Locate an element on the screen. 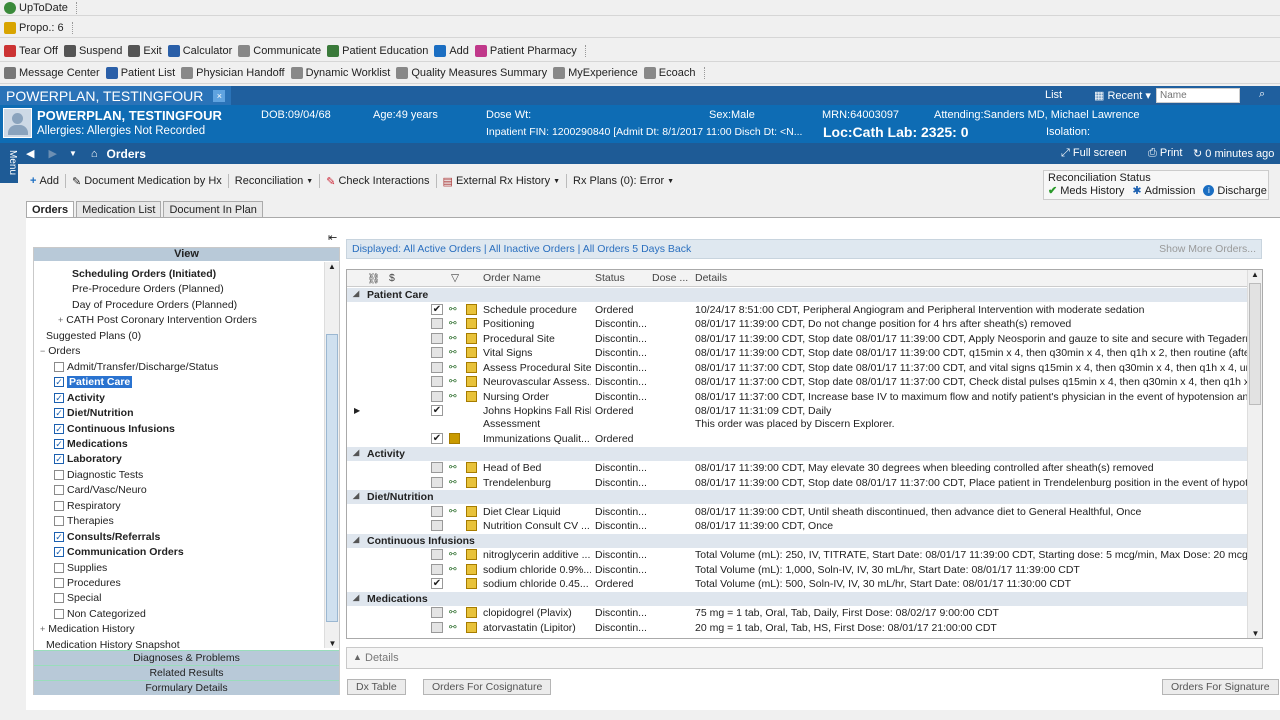  details-panel: ▲ Details is located at coordinates (804, 658).